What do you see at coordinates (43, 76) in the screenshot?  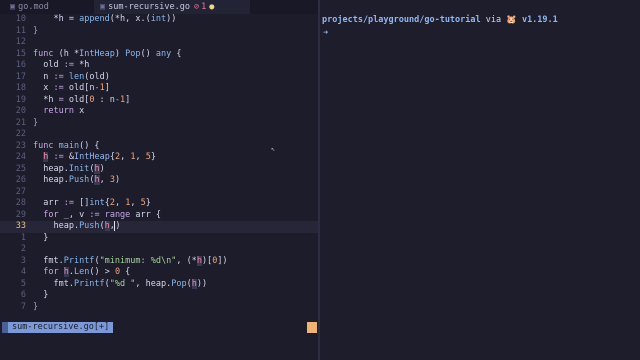 I see `code-token: n` at bounding box center [43, 76].